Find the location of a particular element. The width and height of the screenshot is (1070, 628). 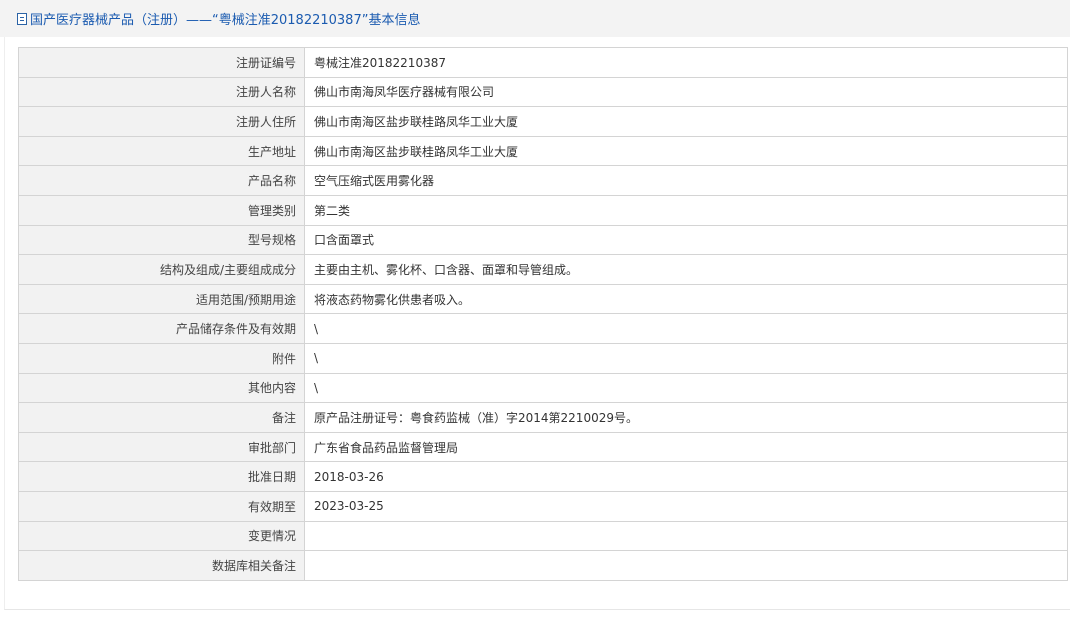

table-row: 注册人住所 佛山市南海区盐步联桂路凤华工业大厦 is located at coordinates (543, 121).